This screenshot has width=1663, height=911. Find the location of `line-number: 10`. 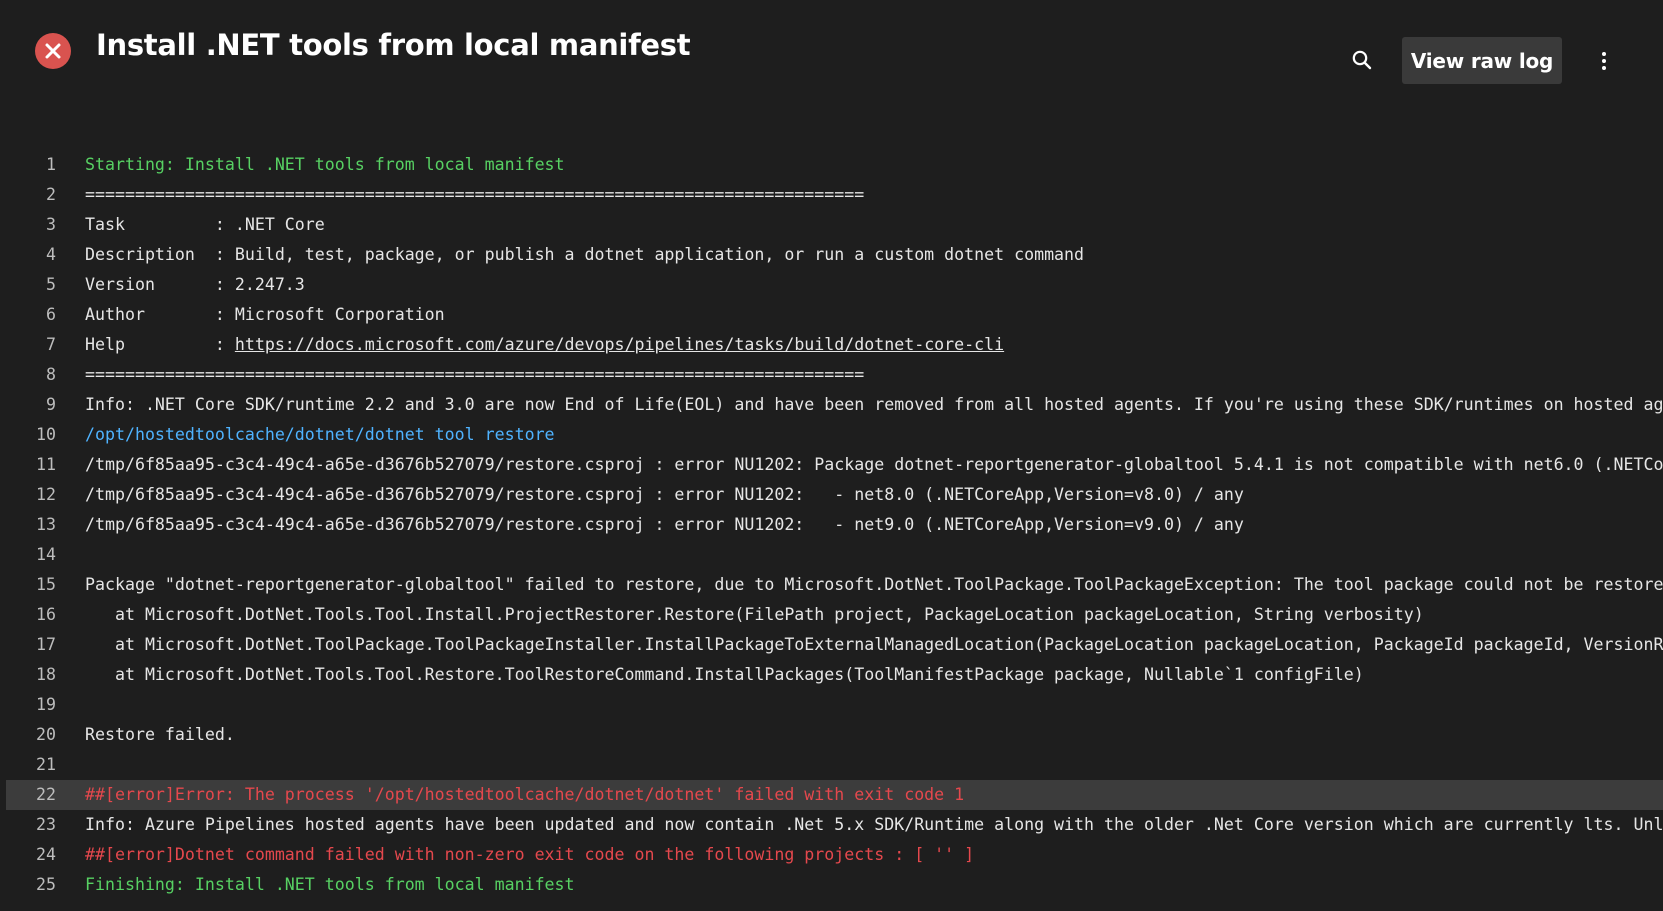

line-number: 10 is located at coordinates (28, 435).